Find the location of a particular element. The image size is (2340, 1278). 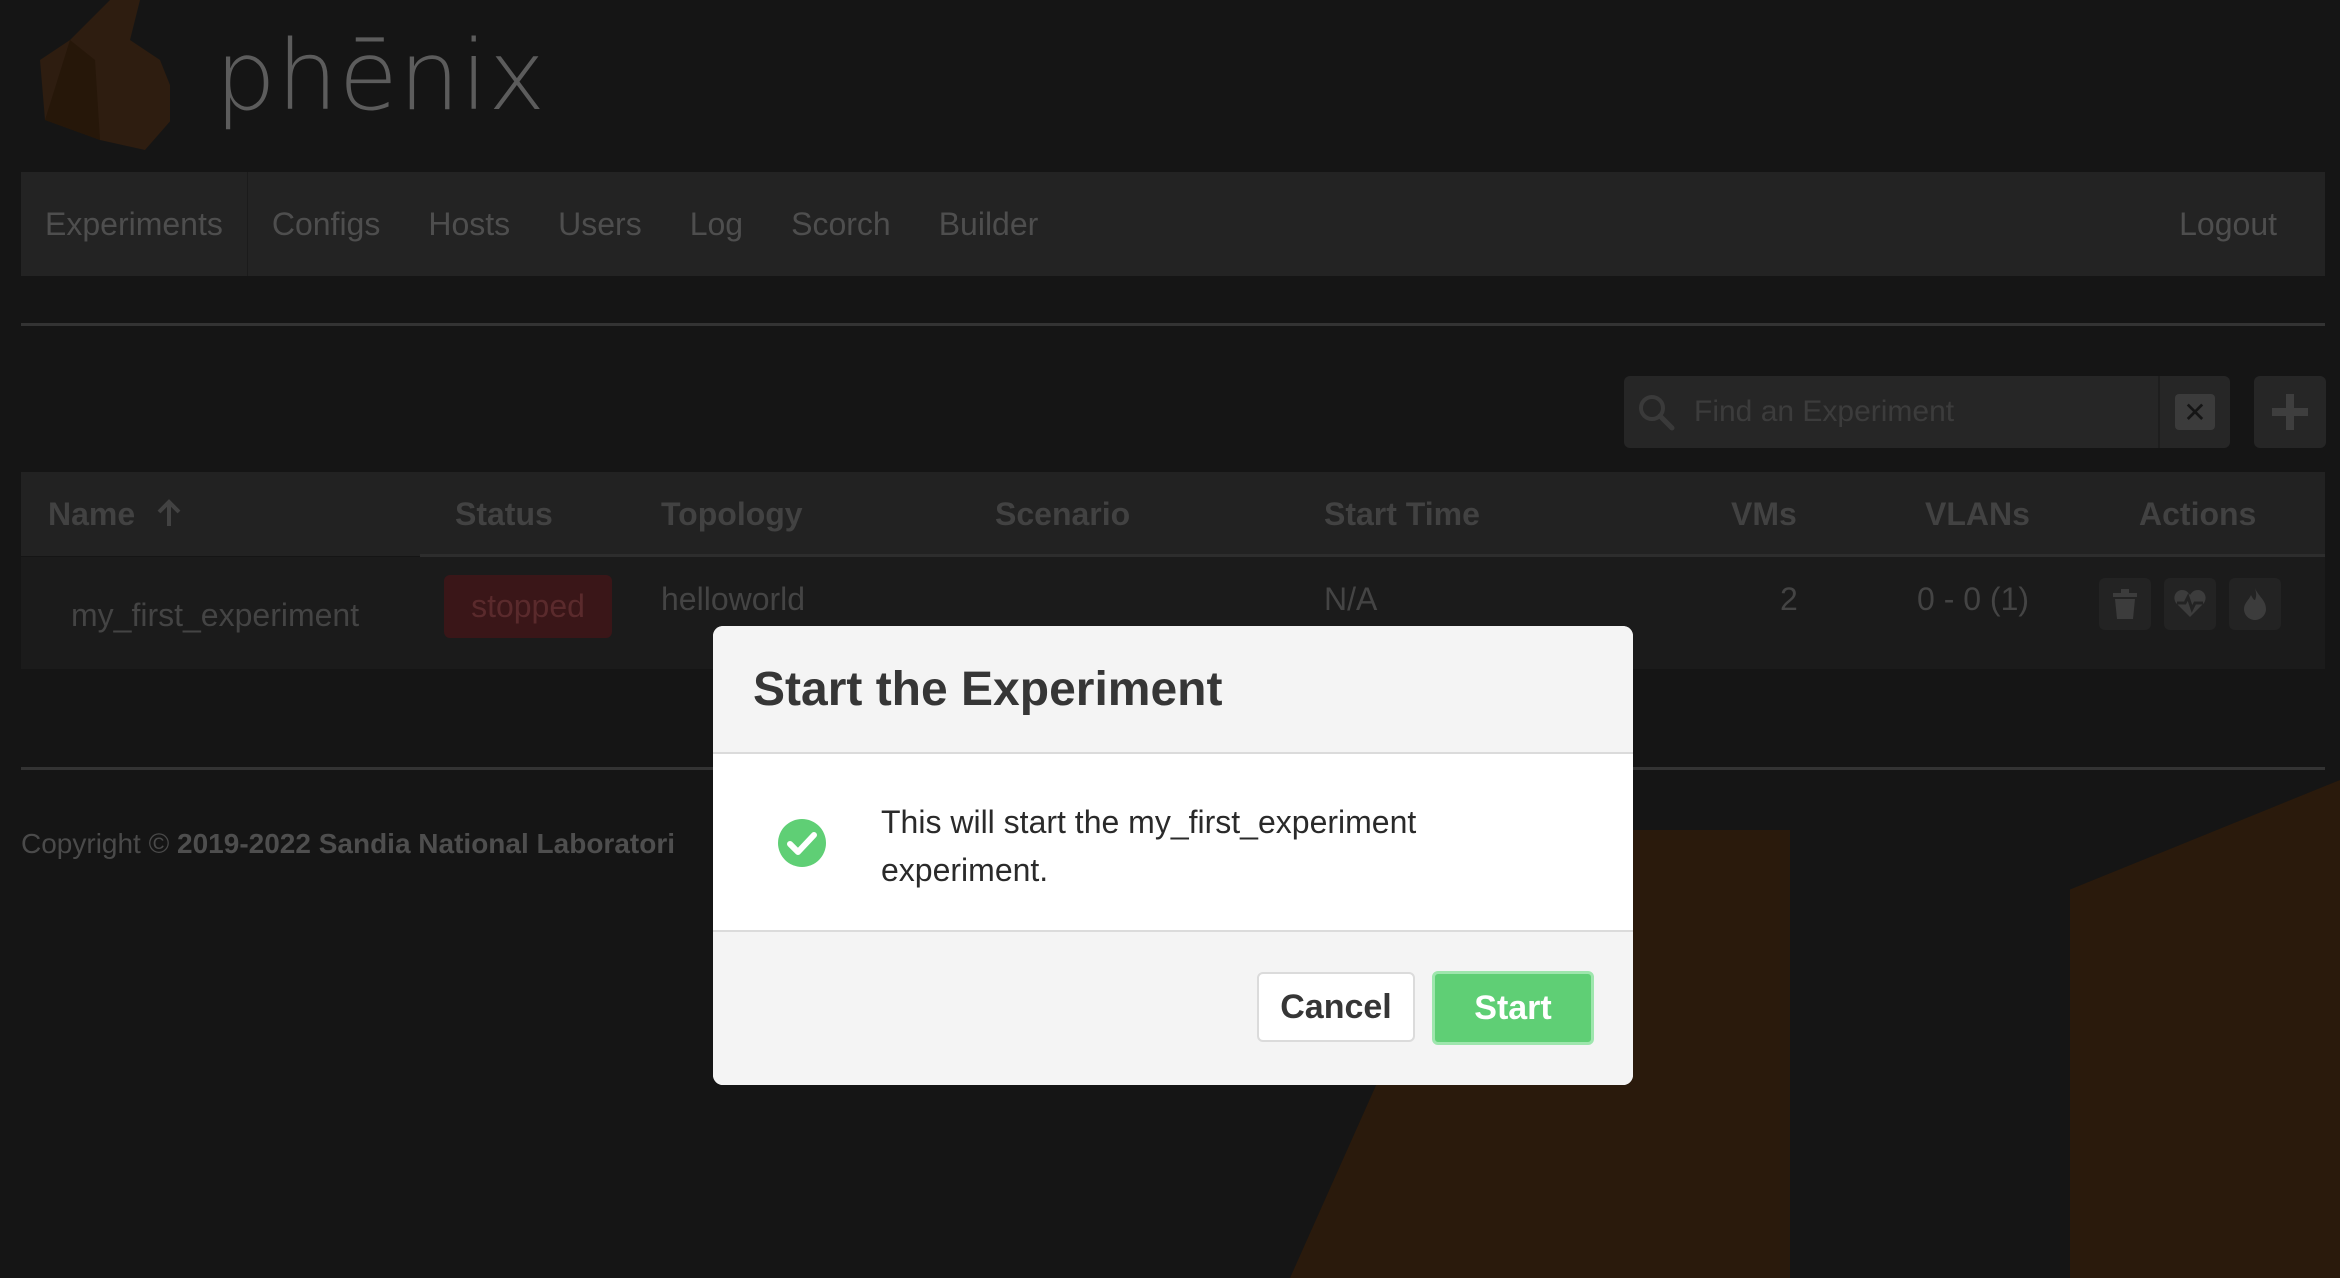

column-header-actions: Actions is located at coordinates (2198, 514).